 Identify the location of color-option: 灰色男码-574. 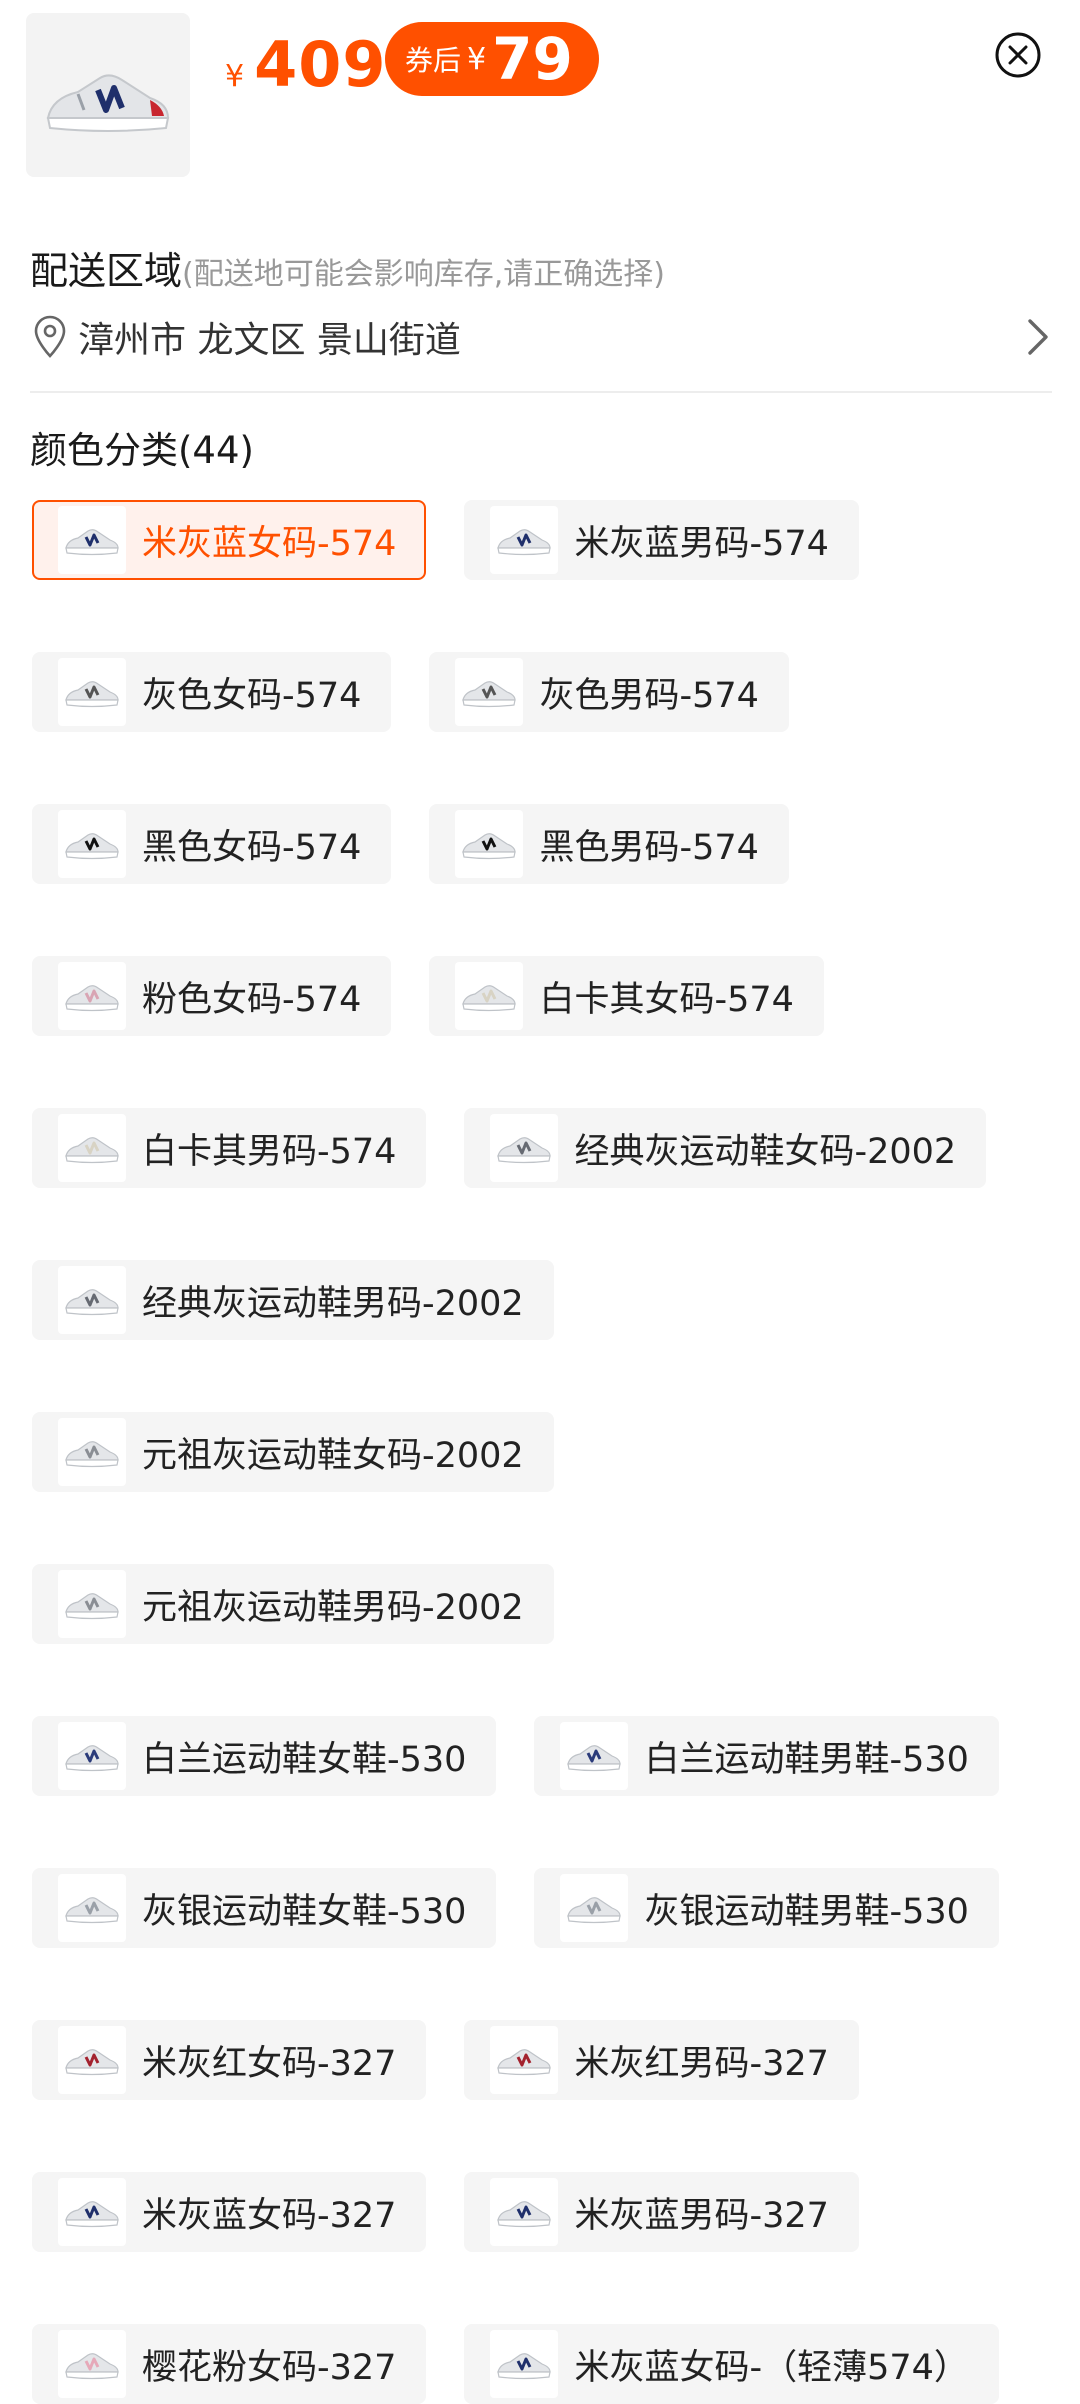
(609, 692).